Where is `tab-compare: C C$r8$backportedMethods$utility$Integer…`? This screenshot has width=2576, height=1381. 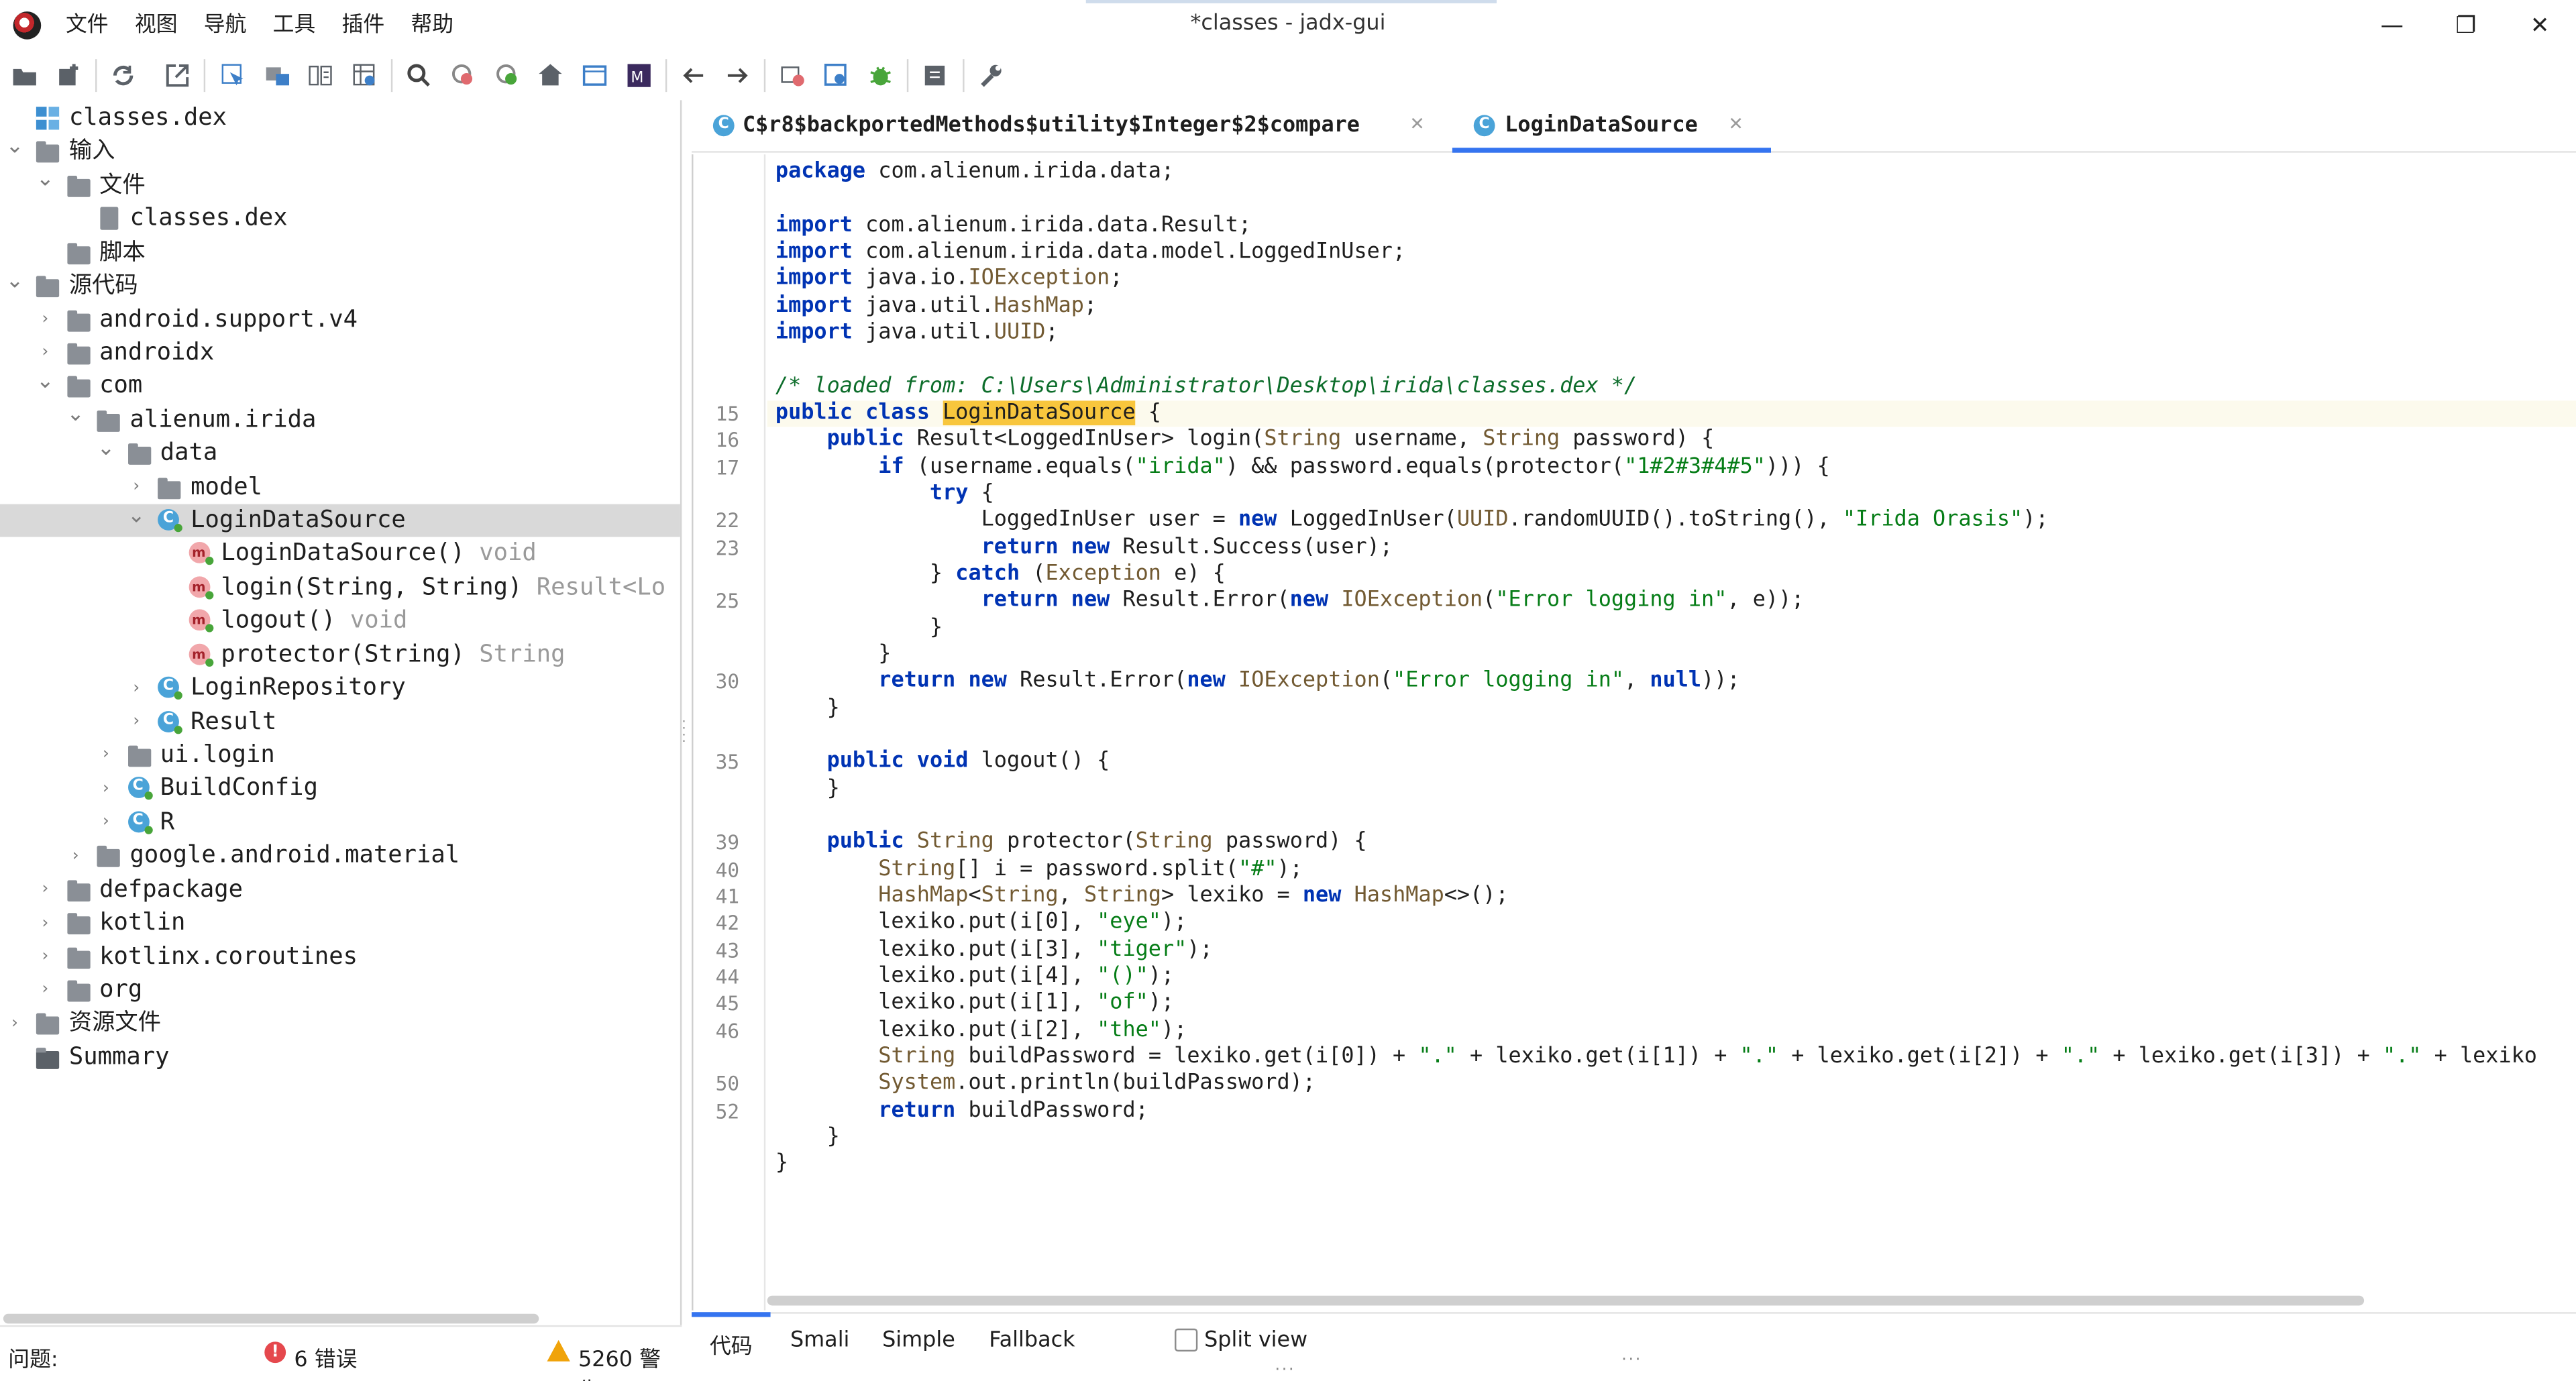
tab-compare: C C$r8$backportedMethods$utility$Integer… is located at coordinates (1070, 126).